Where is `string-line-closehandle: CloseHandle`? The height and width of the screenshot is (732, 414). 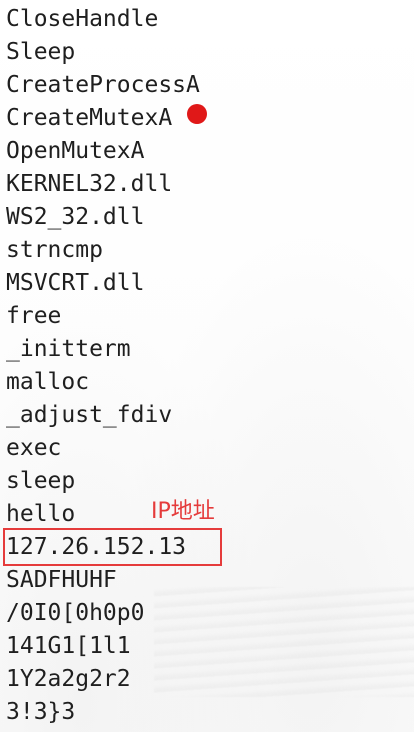
string-line-closehandle: CloseHandle is located at coordinates (82, 19).